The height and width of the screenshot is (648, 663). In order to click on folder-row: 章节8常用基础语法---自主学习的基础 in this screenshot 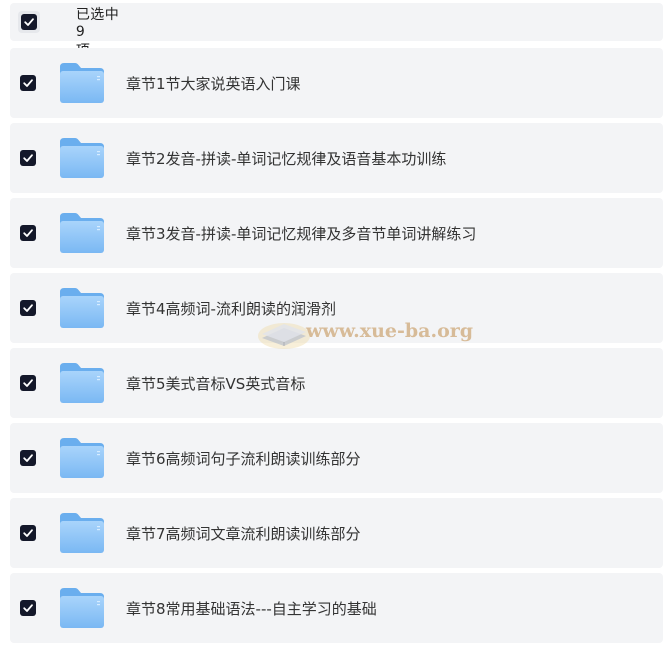, I will do `click(336, 608)`.